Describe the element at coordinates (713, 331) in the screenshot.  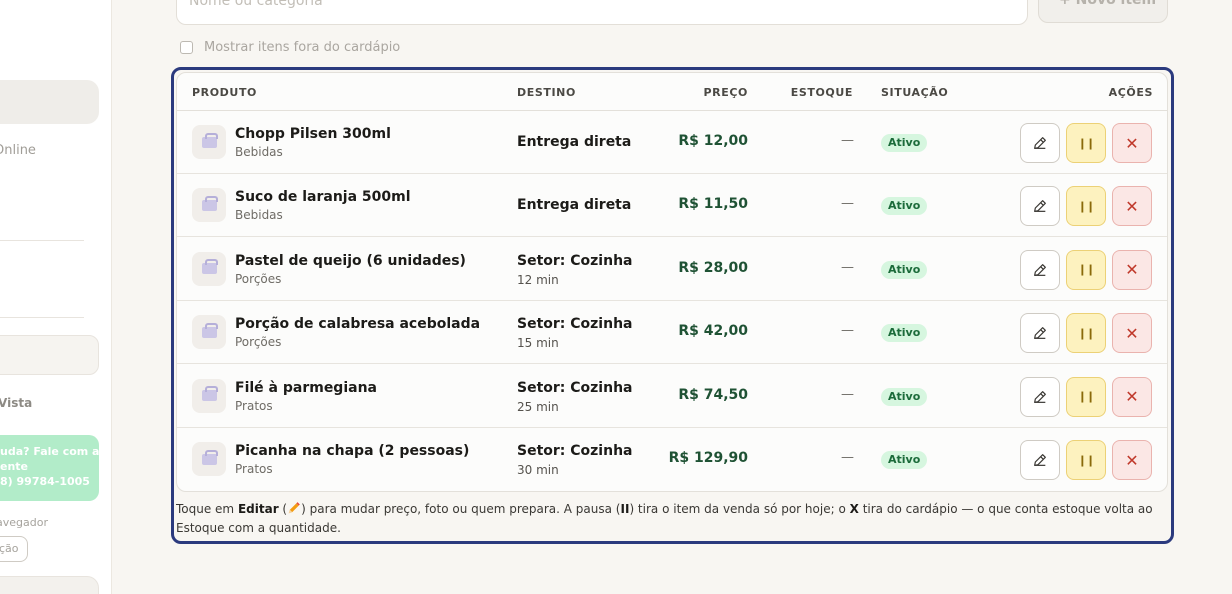
I see `item-price: R$ 42,00` at that location.